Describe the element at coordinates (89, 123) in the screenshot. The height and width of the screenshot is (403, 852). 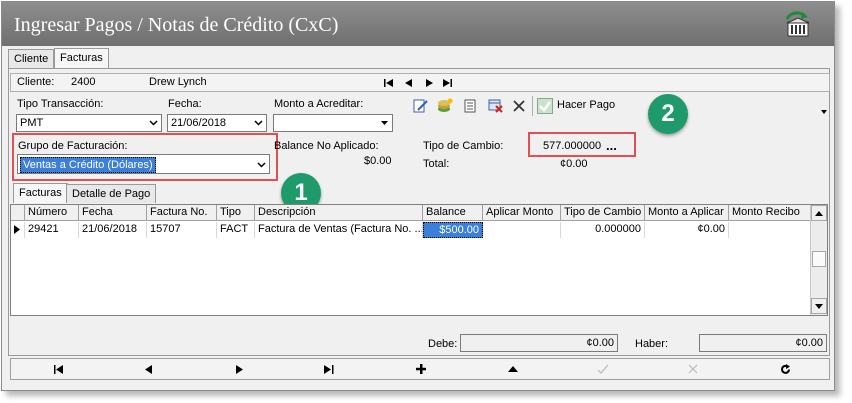
I see `tipo-transaccion-select: PMT` at that location.